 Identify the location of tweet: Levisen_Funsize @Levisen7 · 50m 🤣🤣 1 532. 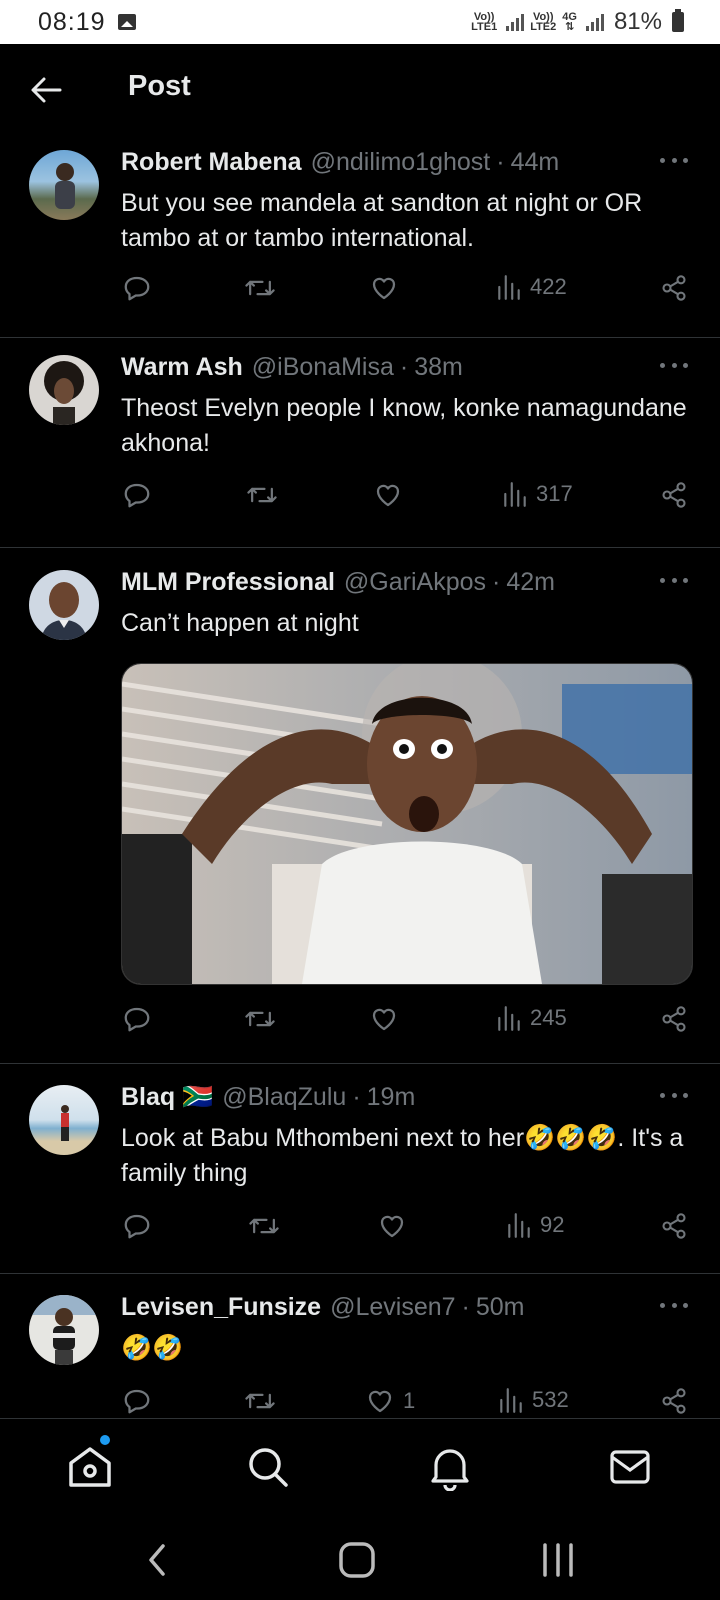
(360, 1354).